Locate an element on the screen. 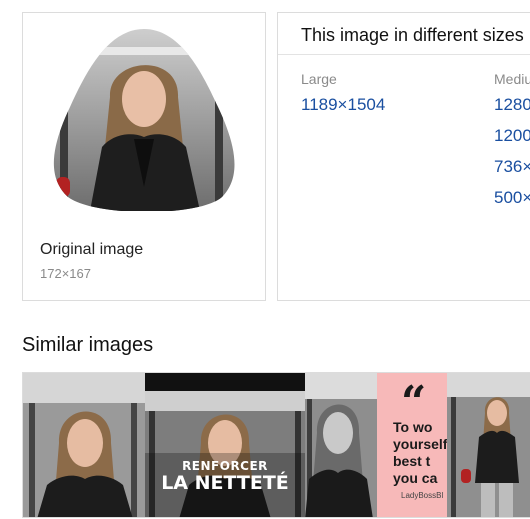  medium-column-header: Mediu is located at coordinates (512, 79).